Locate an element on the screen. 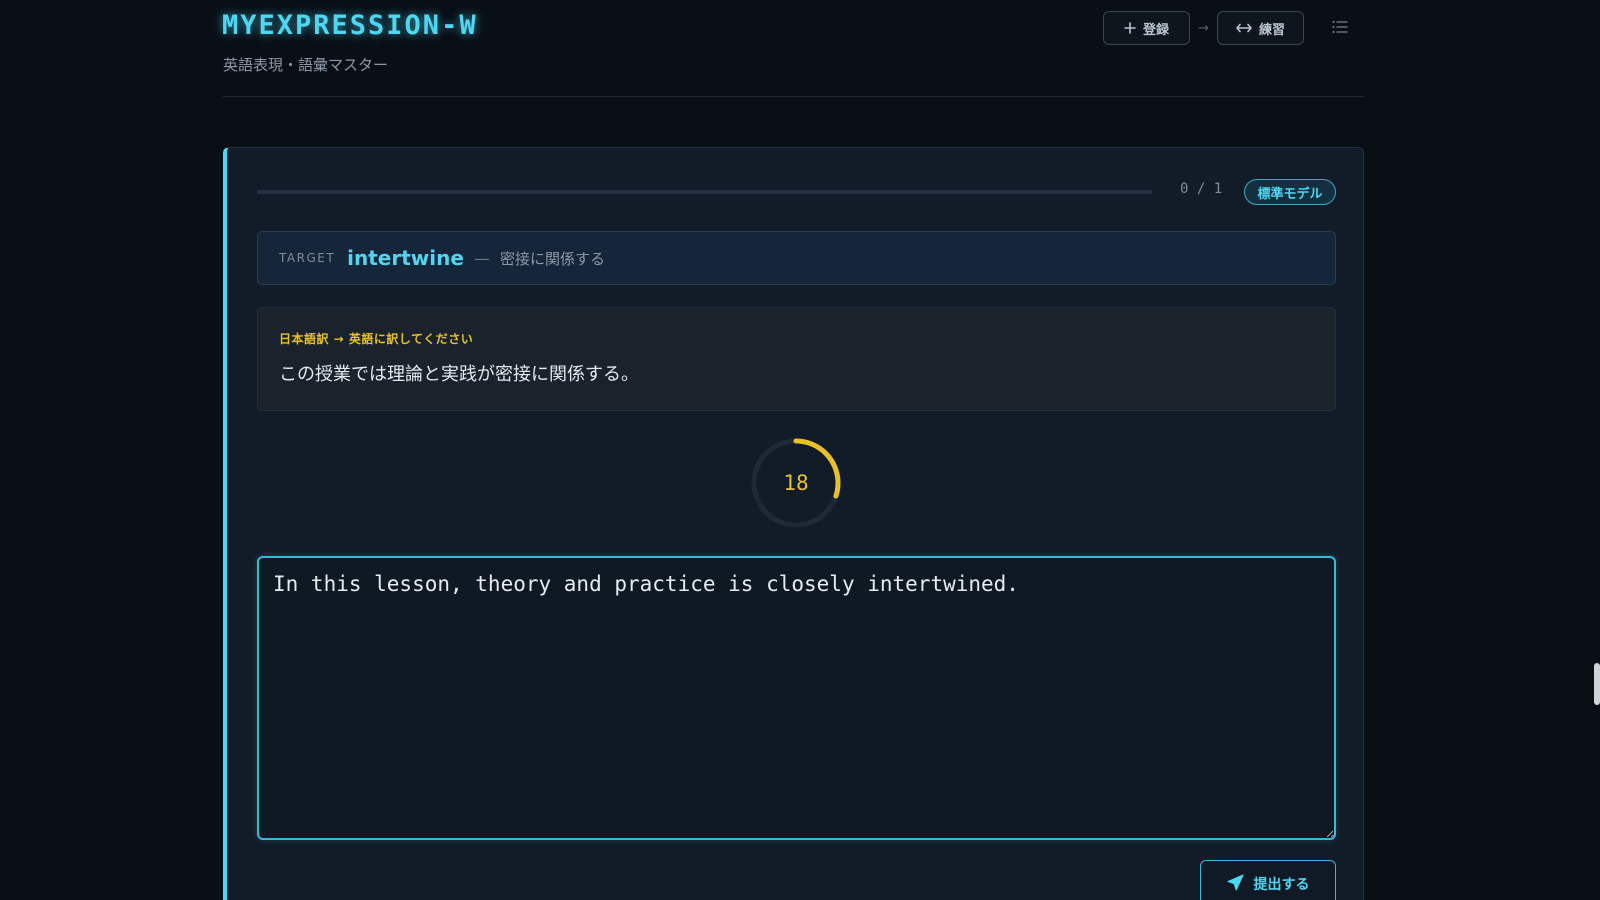 The height and width of the screenshot is (900, 1600). top-nav: 登録 → 練習 is located at coordinates (1203, 28).